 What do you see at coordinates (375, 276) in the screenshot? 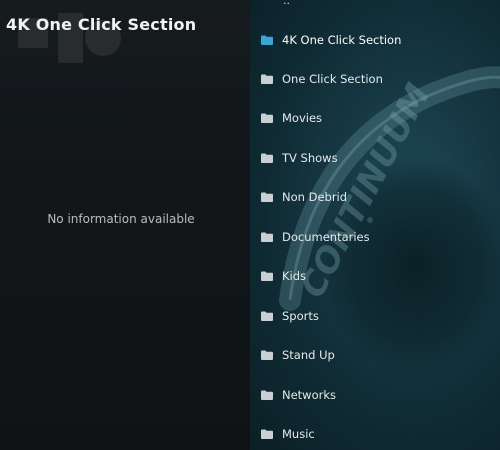
I see `menu-item-kids: Kids` at bounding box center [375, 276].